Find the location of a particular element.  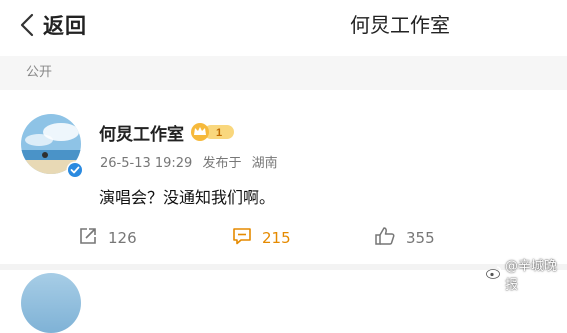

next-post-avatar is located at coordinates (51, 303).